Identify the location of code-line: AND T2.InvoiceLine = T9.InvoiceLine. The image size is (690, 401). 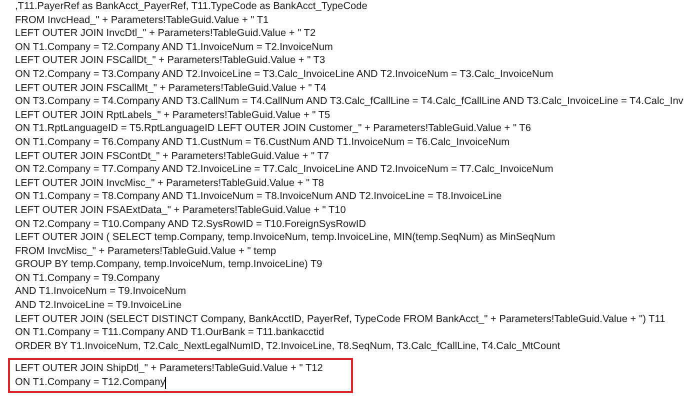
(99, 306).